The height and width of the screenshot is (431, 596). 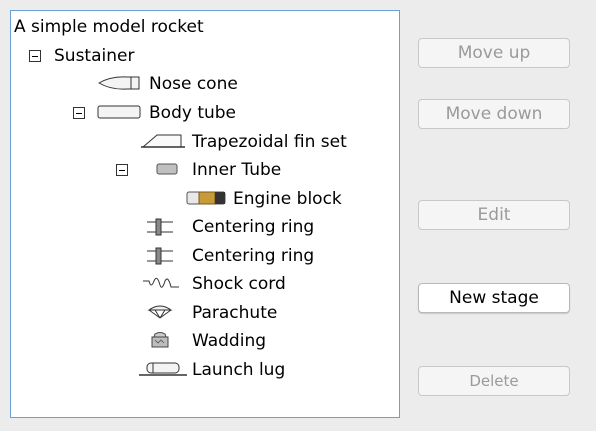 I want to click on tree-node-body-tube: Body tube, so click(x=192, y=113).